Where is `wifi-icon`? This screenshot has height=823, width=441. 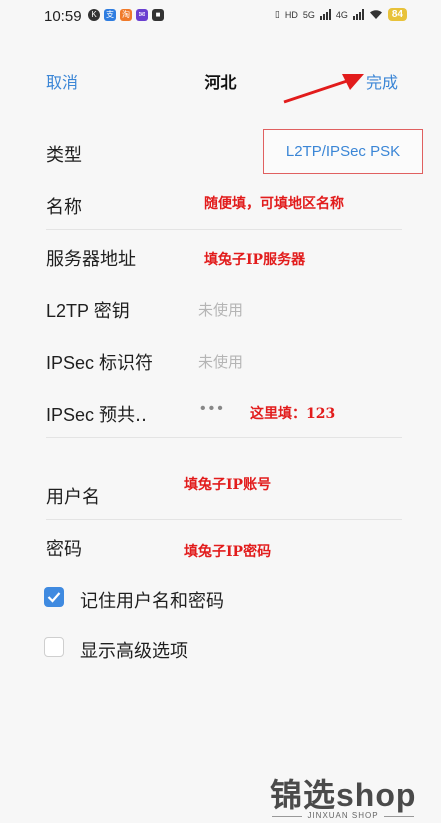
wifi-icon is located at coordinates (375, 14).